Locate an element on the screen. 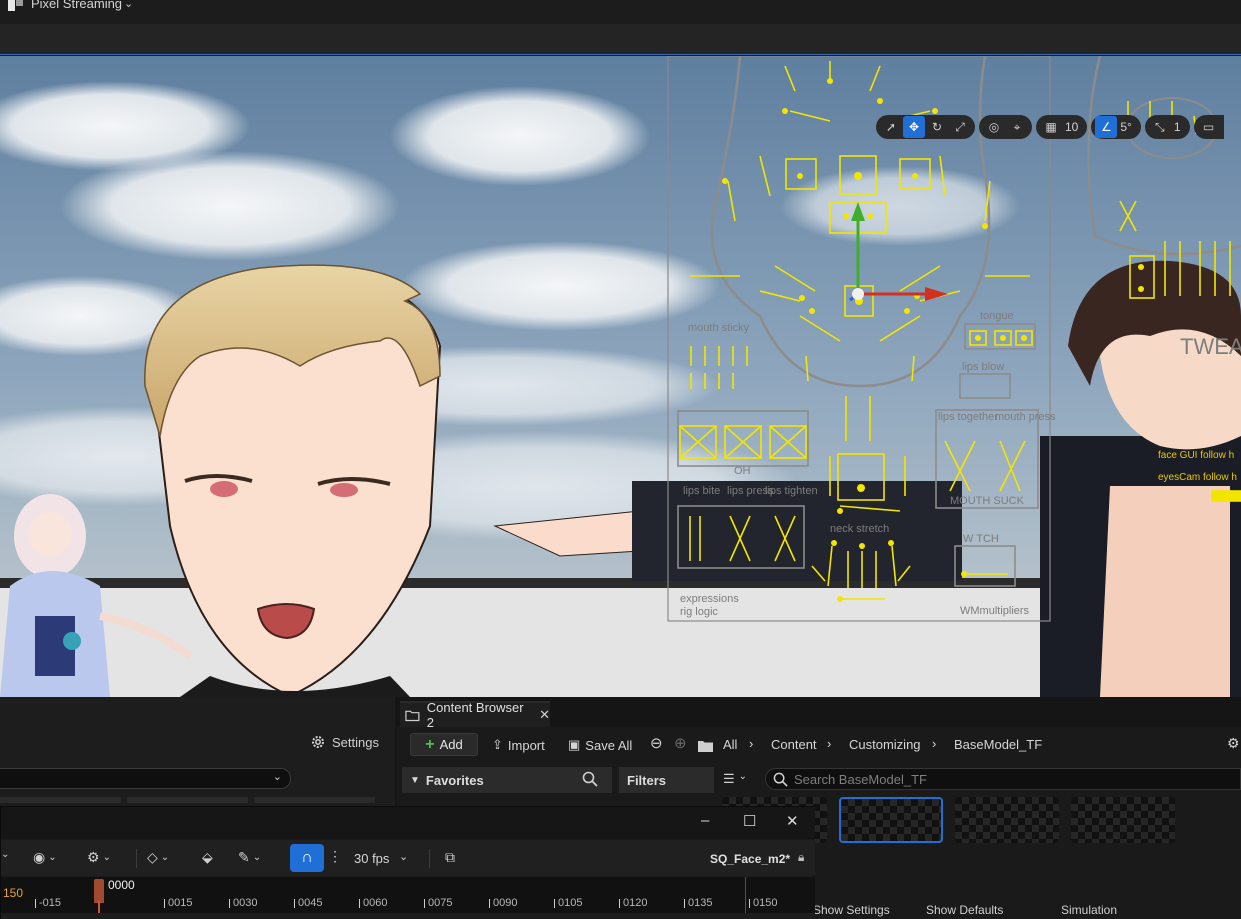  breadcrumb-all: All is located at coordinates (730, 744).